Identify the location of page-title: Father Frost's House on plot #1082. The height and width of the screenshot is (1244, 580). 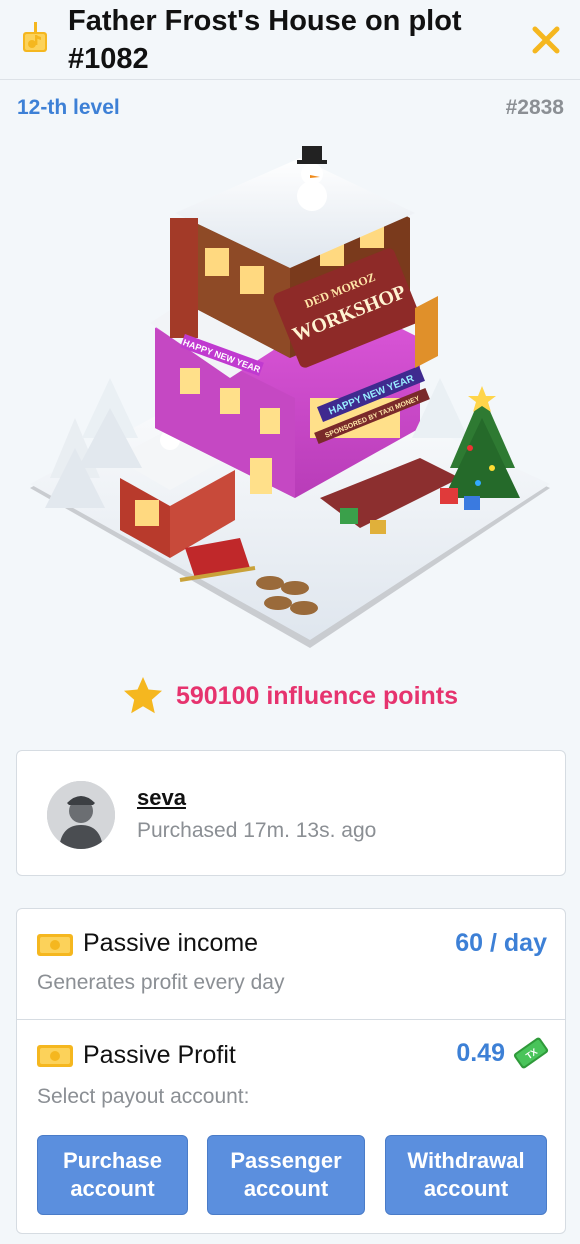
(265, 40).